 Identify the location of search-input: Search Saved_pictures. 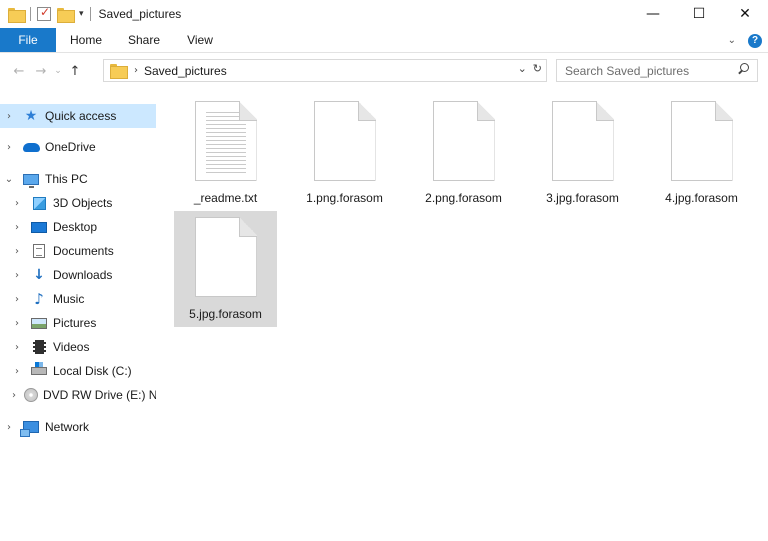
(657, 70).